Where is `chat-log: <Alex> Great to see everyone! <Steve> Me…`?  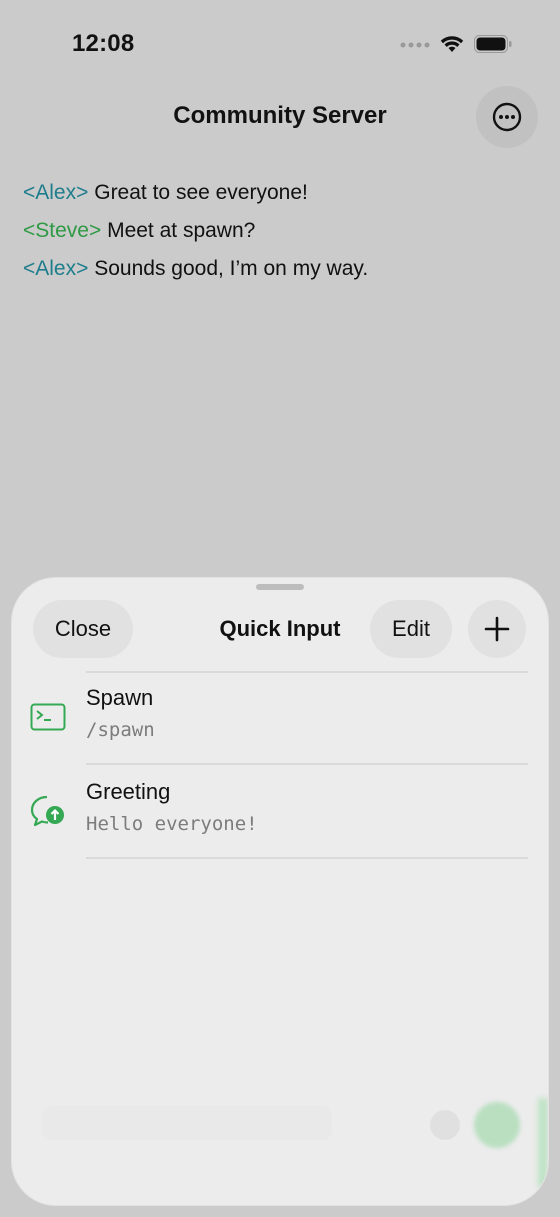
chat-log: <Alex> Great to see everyone! <Steve> Me… is located at coordinates (195, 231).